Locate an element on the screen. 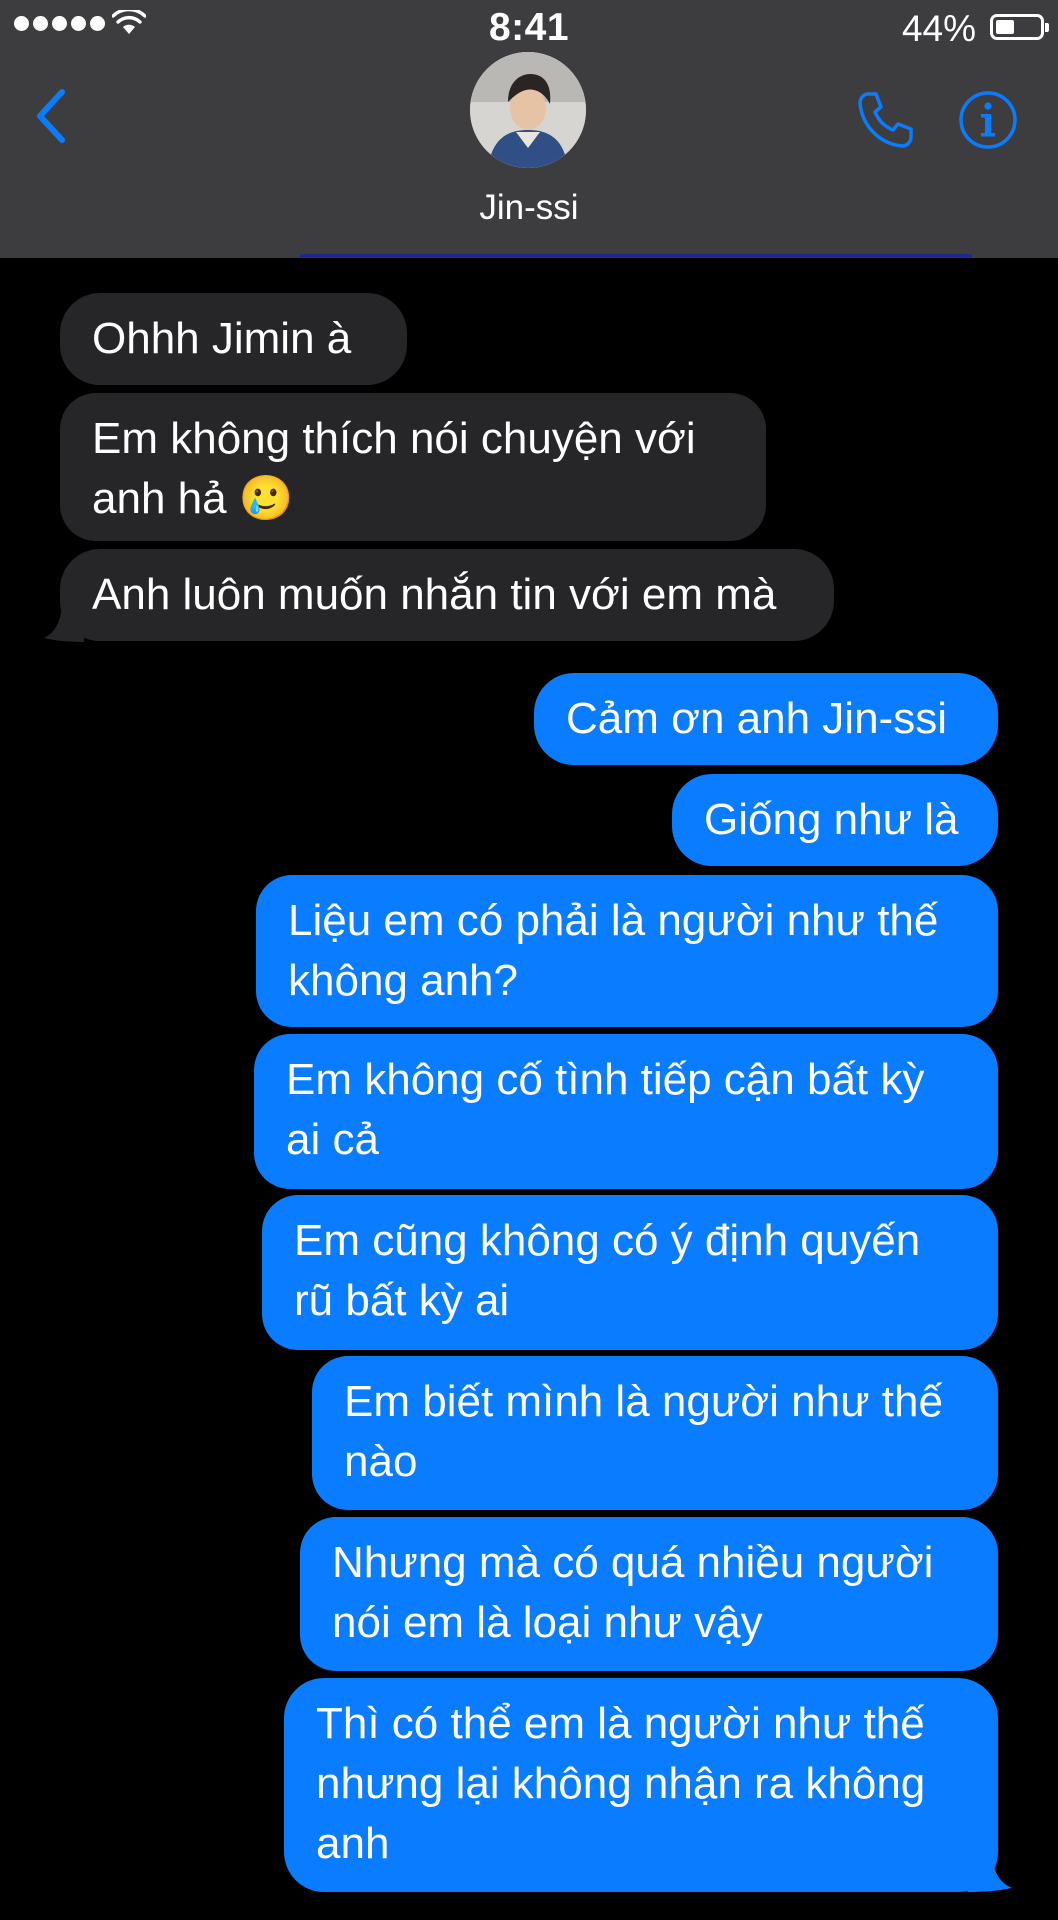  info-icon is located at coordinates (988, 120).